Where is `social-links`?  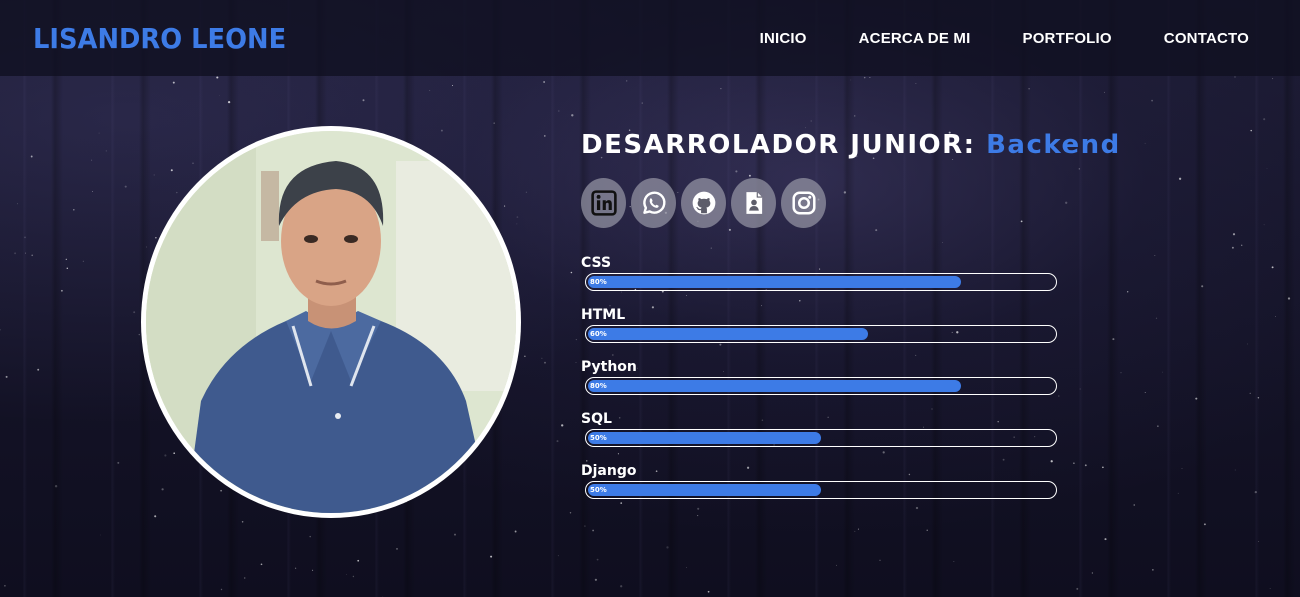 social-links is located at coordinates (831, 203).